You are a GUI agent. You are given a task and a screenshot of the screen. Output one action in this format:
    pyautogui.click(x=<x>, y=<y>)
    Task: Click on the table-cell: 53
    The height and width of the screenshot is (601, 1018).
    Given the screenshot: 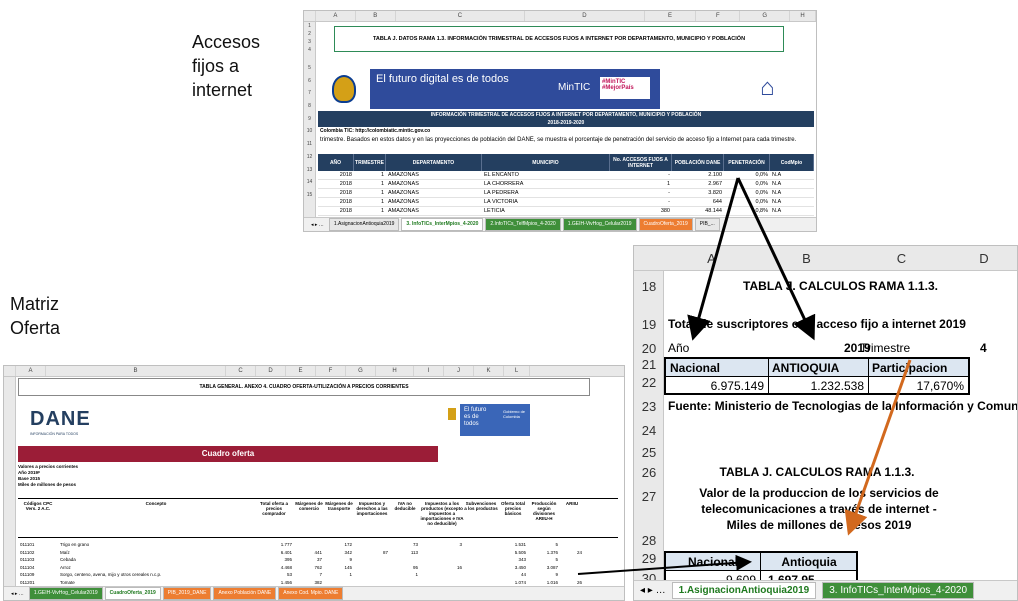 What is the action you would take?
    pyautogui.click(x=274, y=575)
    